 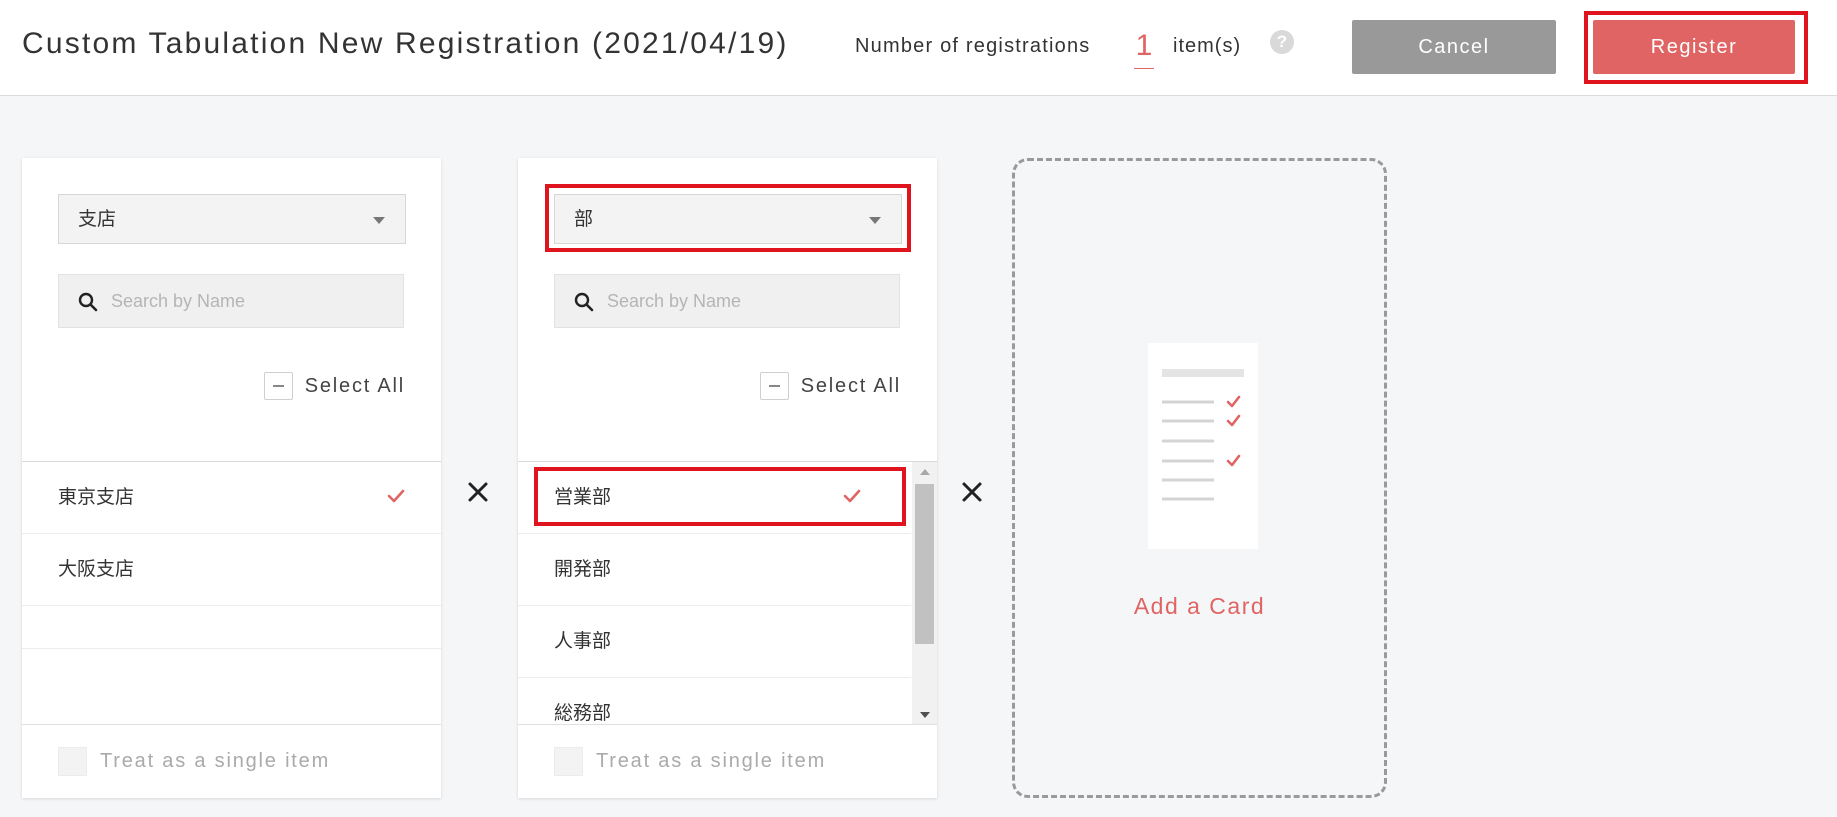 I want to click on dropdown-highlight-box, so click(x=728, y=218).